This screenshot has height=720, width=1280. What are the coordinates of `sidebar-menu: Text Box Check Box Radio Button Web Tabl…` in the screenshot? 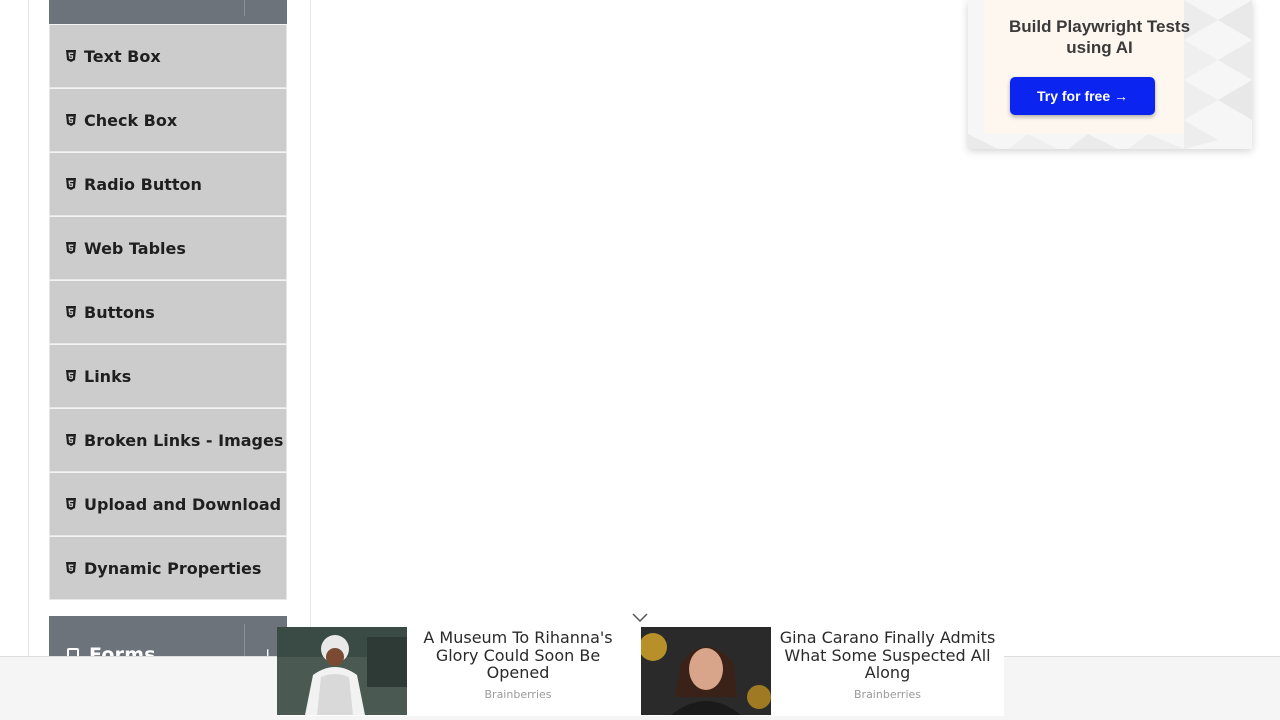 It's located at (168, 312).